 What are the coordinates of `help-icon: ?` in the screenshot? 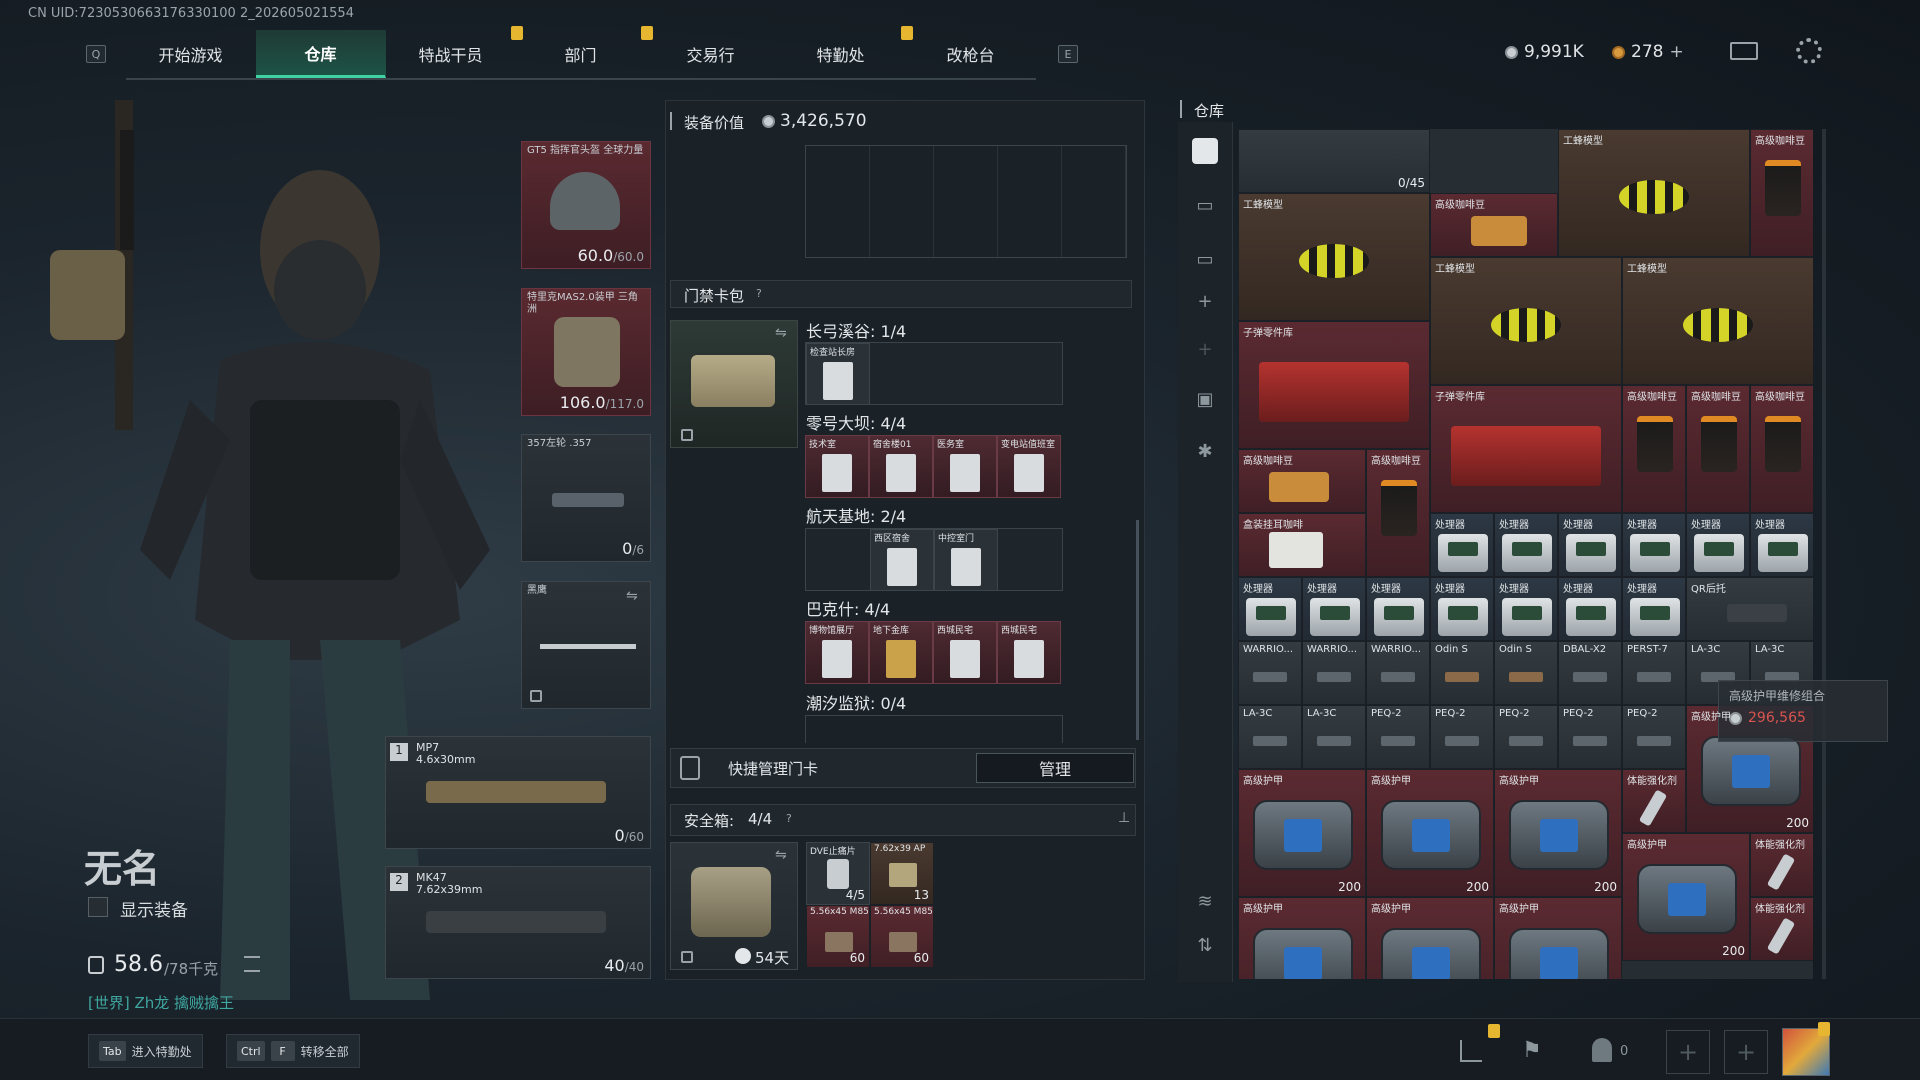 It's located at (759, 293).